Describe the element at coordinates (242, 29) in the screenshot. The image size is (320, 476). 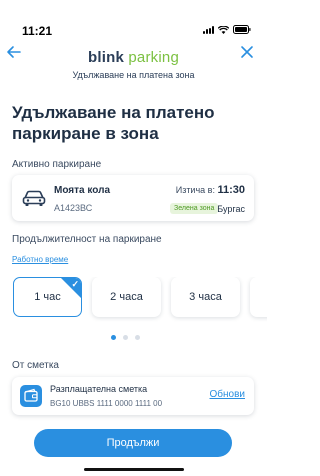
I see `battery-icon` at that location.